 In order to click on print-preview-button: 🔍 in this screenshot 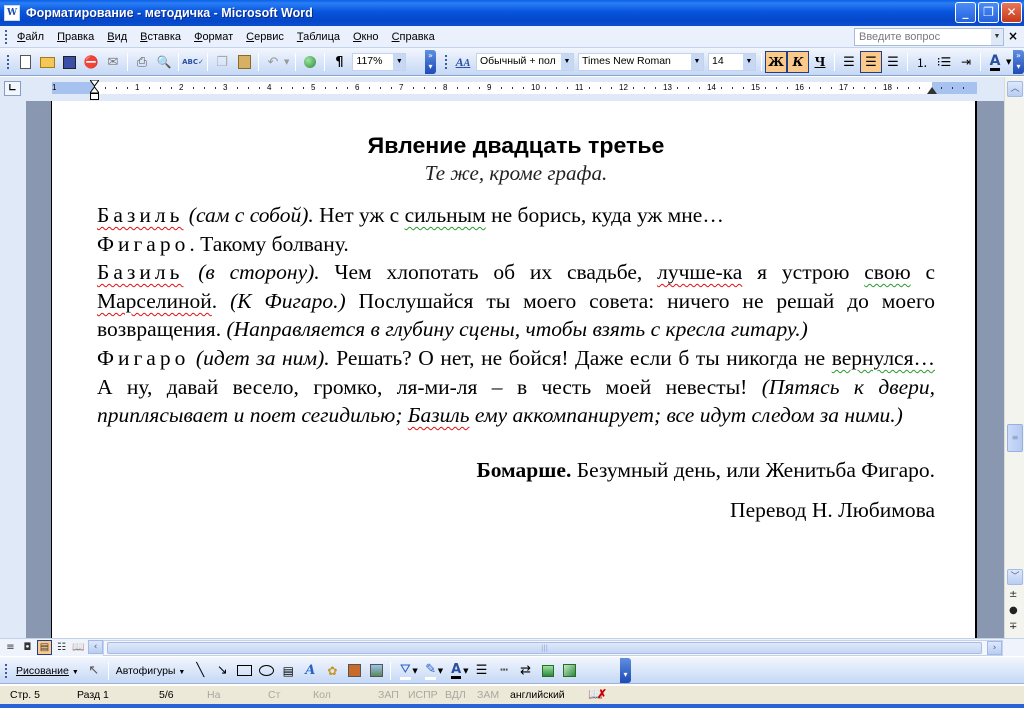, I will do `click(164, 62)`.